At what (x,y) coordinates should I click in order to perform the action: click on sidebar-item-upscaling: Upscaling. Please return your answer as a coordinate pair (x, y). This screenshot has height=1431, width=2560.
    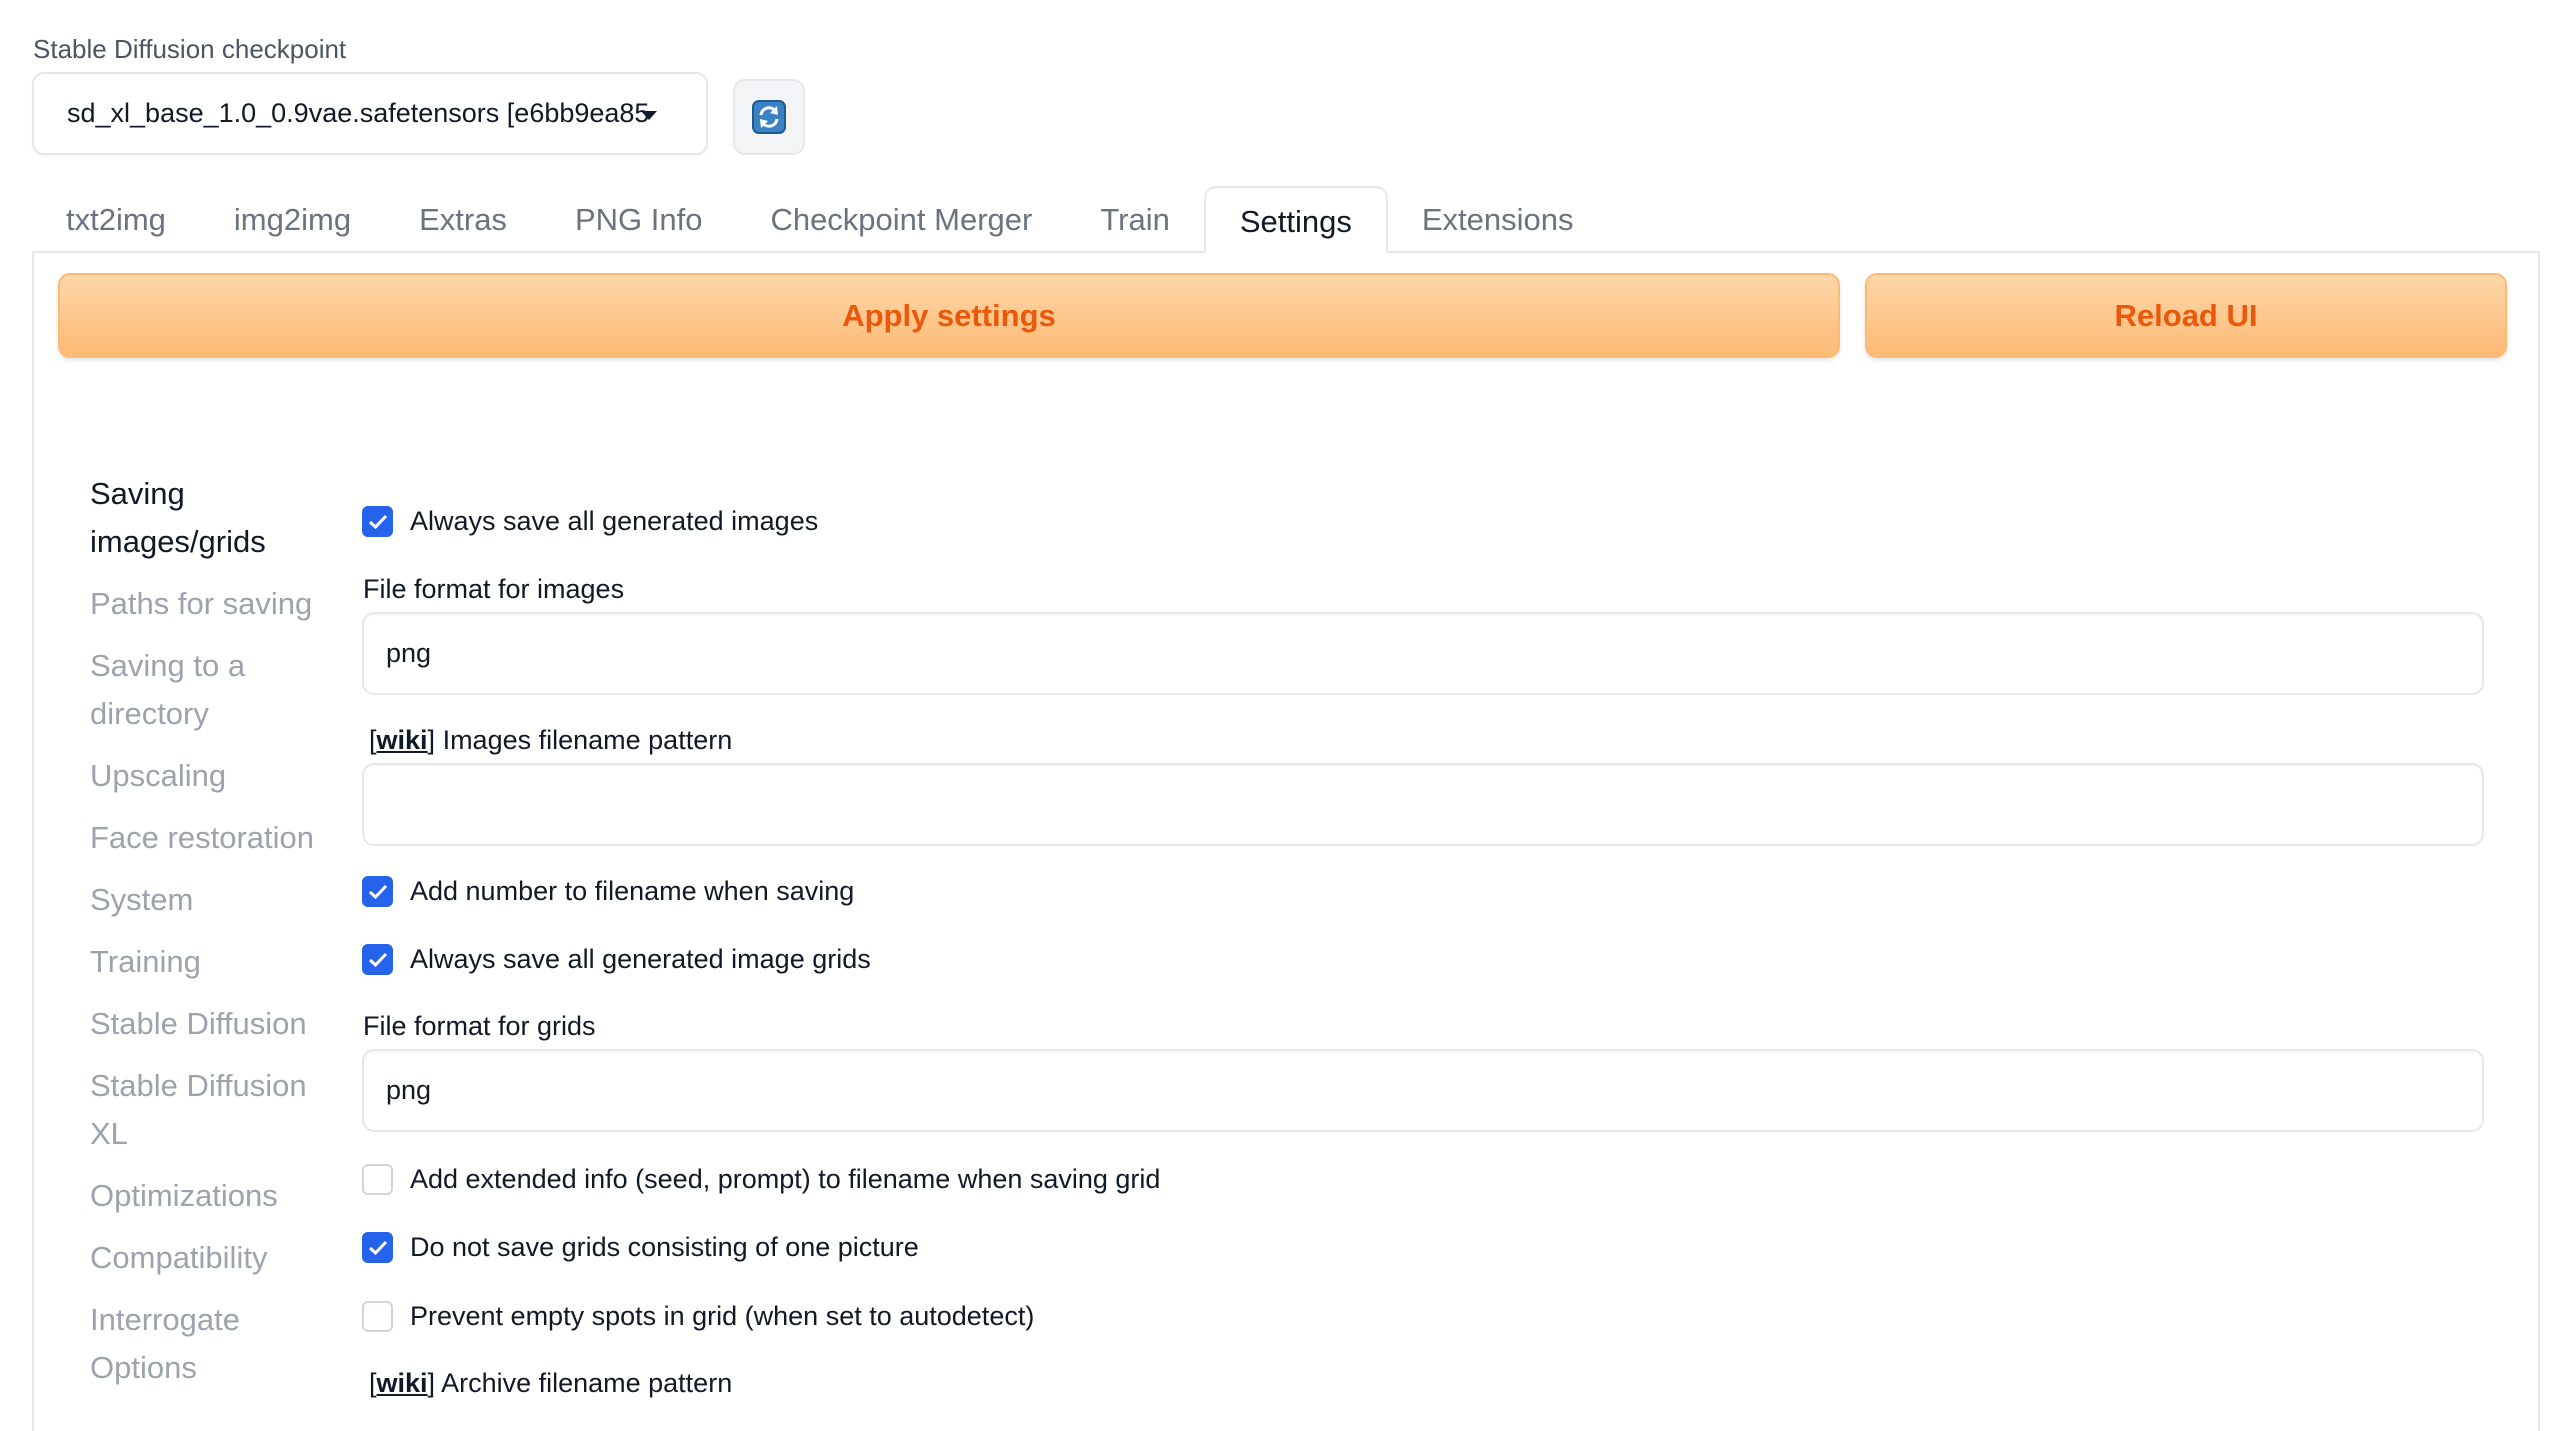
    Looking at the image, I should click on (210, 776).